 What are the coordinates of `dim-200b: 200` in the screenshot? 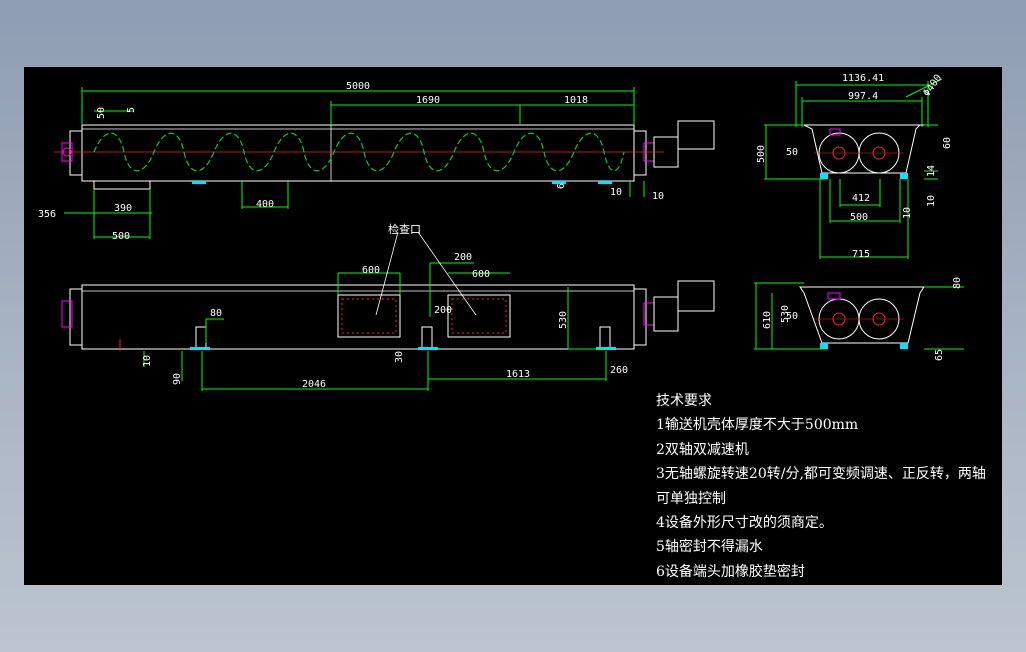 It's located at (443, 310).